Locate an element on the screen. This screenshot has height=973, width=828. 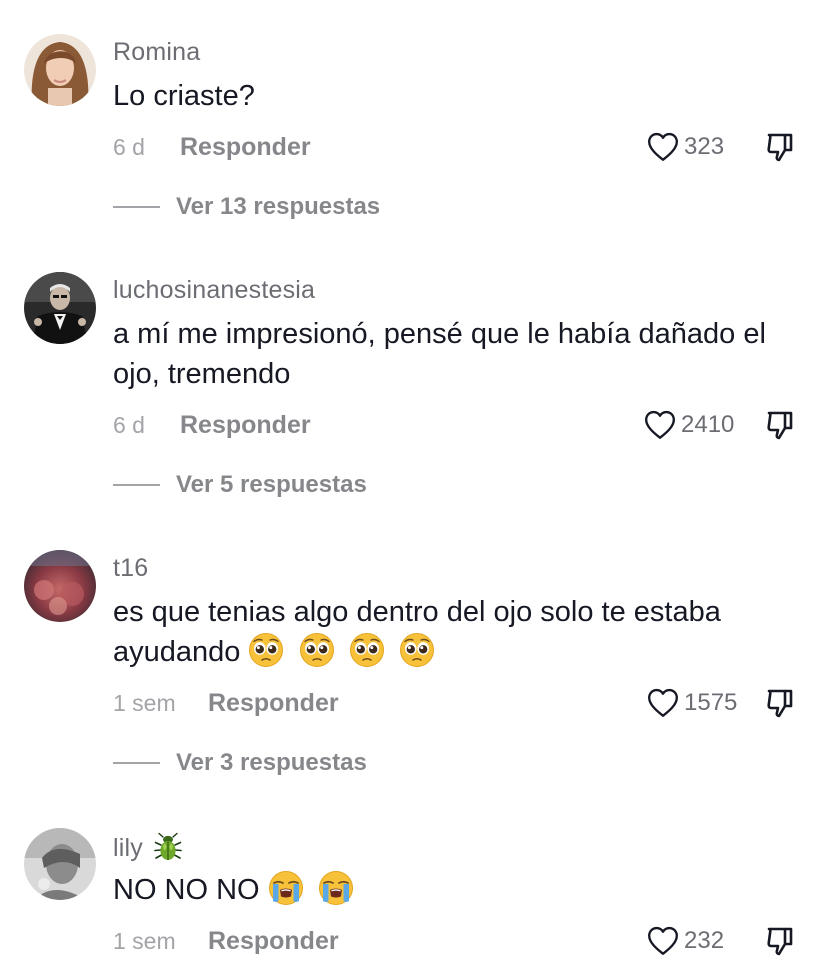
beetle-icon is located at coordinates (168, 847).